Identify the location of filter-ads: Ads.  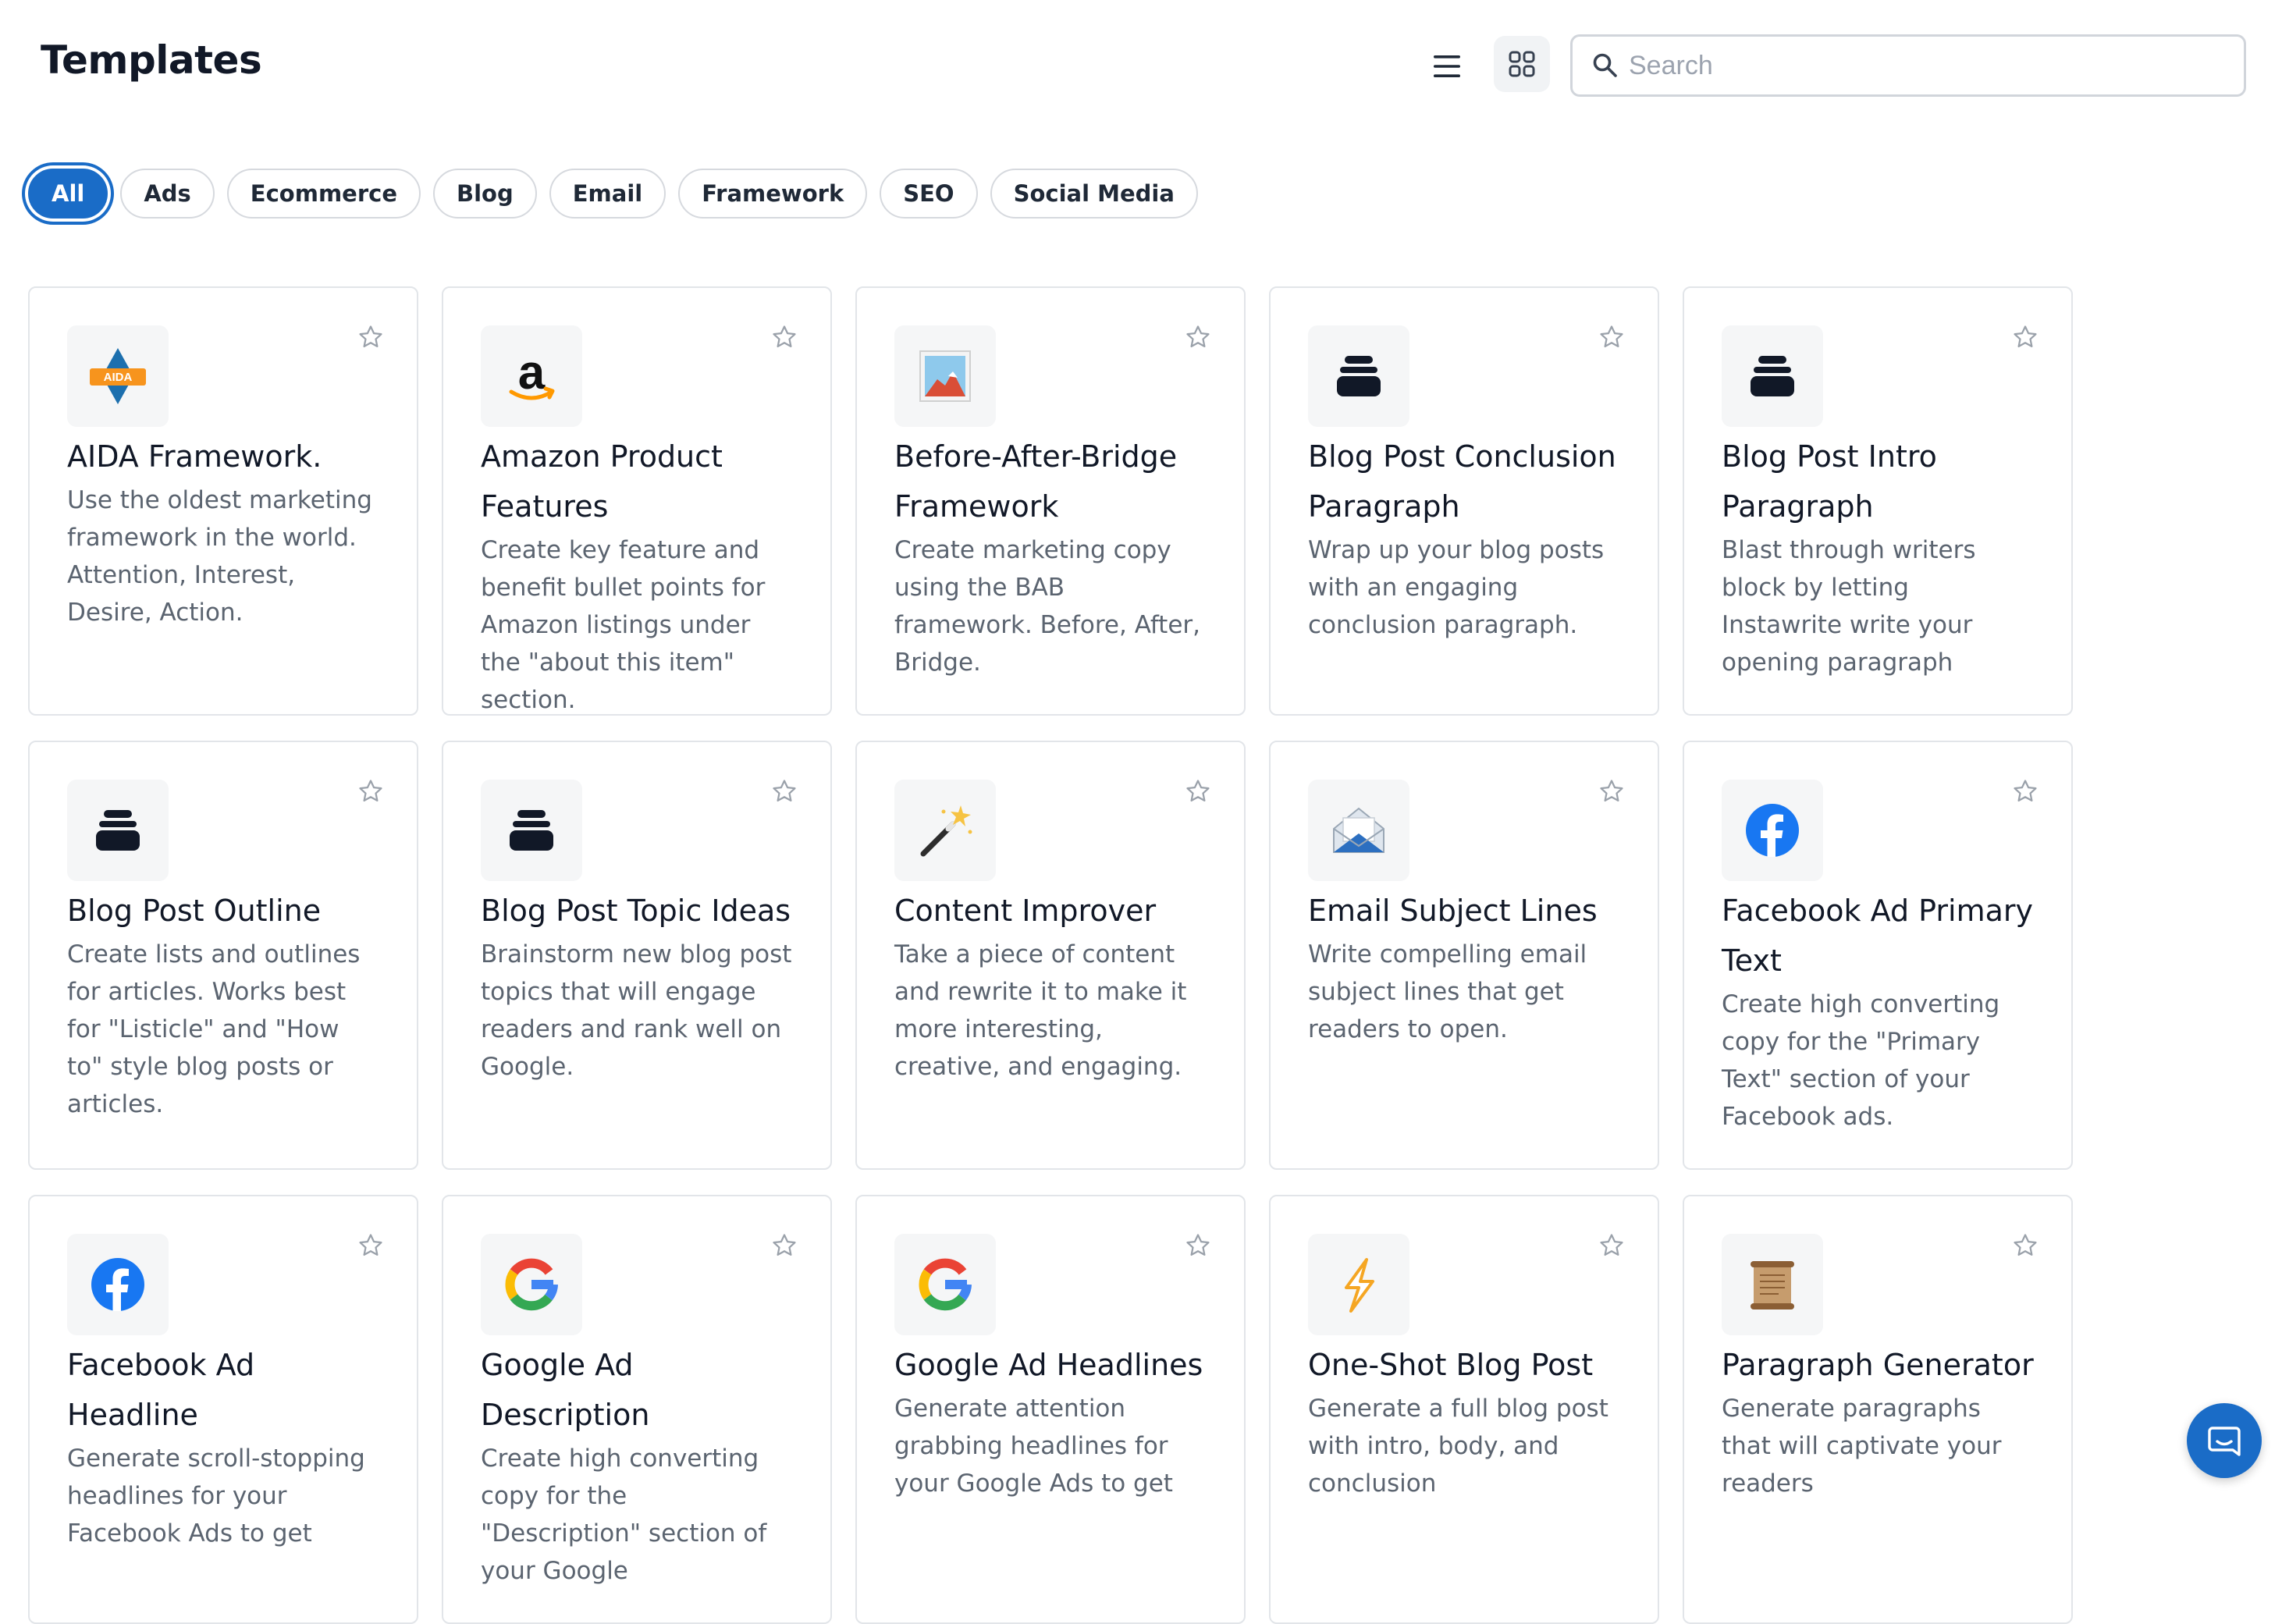
(167, 194).